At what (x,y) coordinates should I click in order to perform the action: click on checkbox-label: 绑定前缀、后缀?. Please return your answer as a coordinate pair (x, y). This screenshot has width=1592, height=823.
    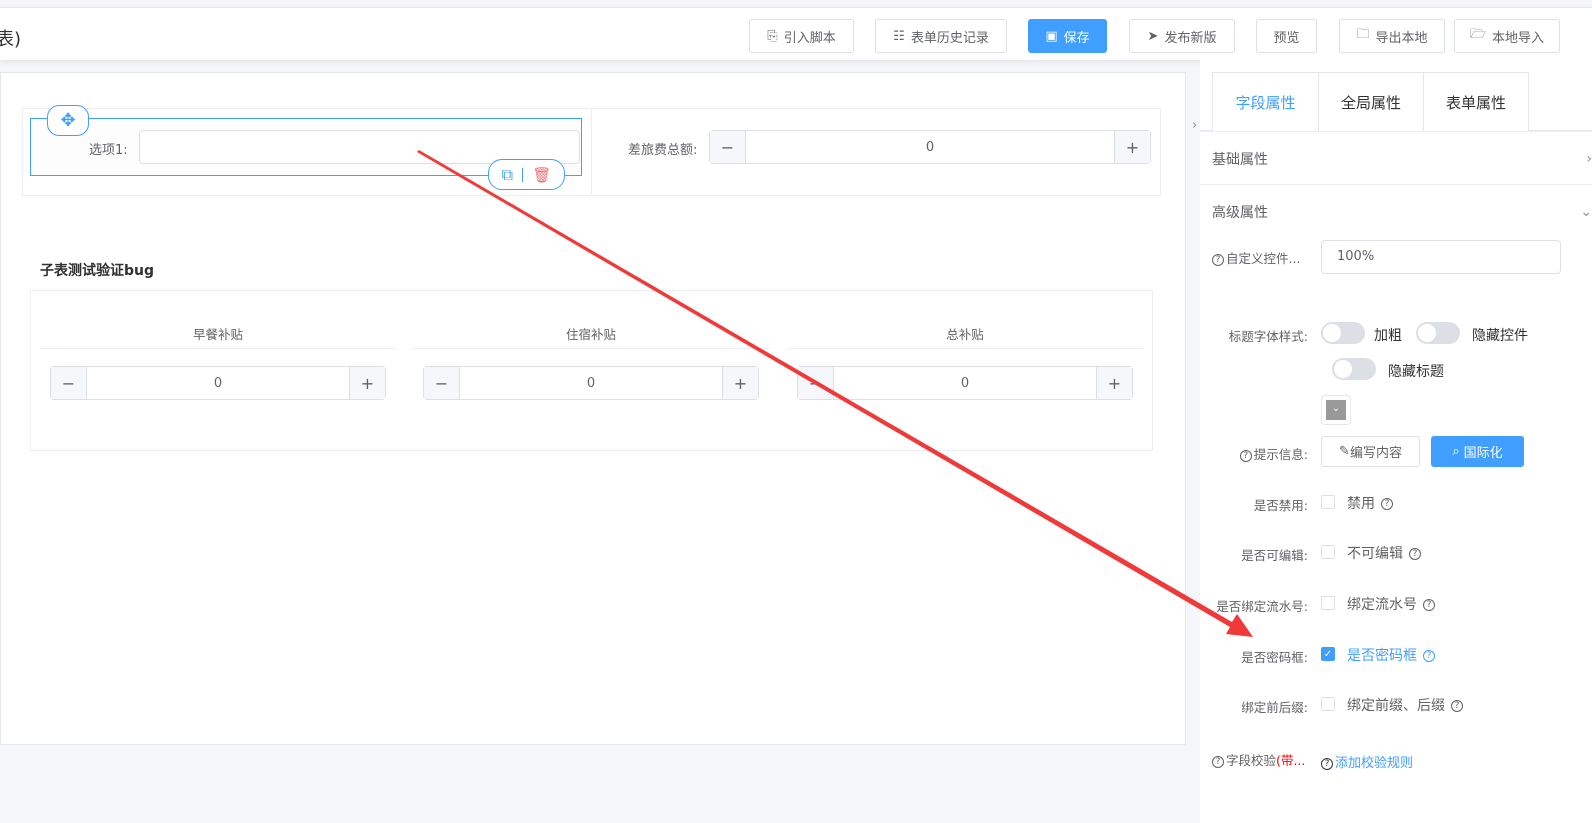
    Looking at the image, I should click on (1405, 705).